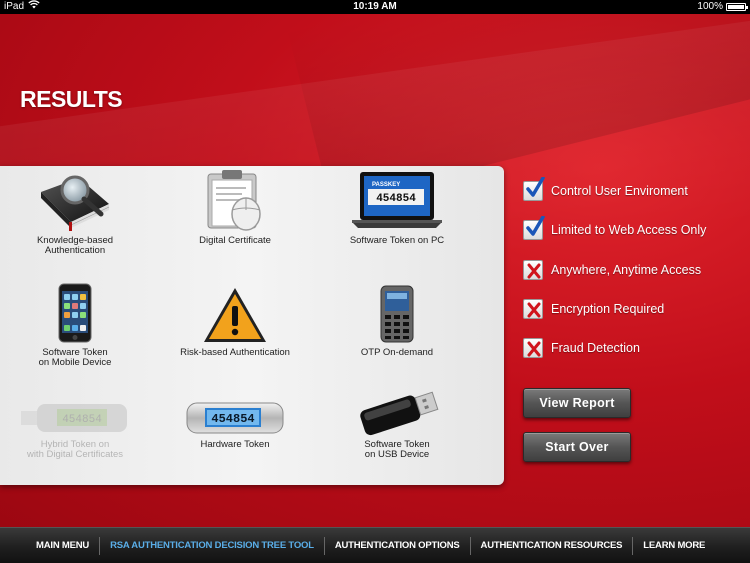  What do you see at coordinates (75, 313) in the screenshot?
I see `smartphone-icon` at bounding box center [75, 313].